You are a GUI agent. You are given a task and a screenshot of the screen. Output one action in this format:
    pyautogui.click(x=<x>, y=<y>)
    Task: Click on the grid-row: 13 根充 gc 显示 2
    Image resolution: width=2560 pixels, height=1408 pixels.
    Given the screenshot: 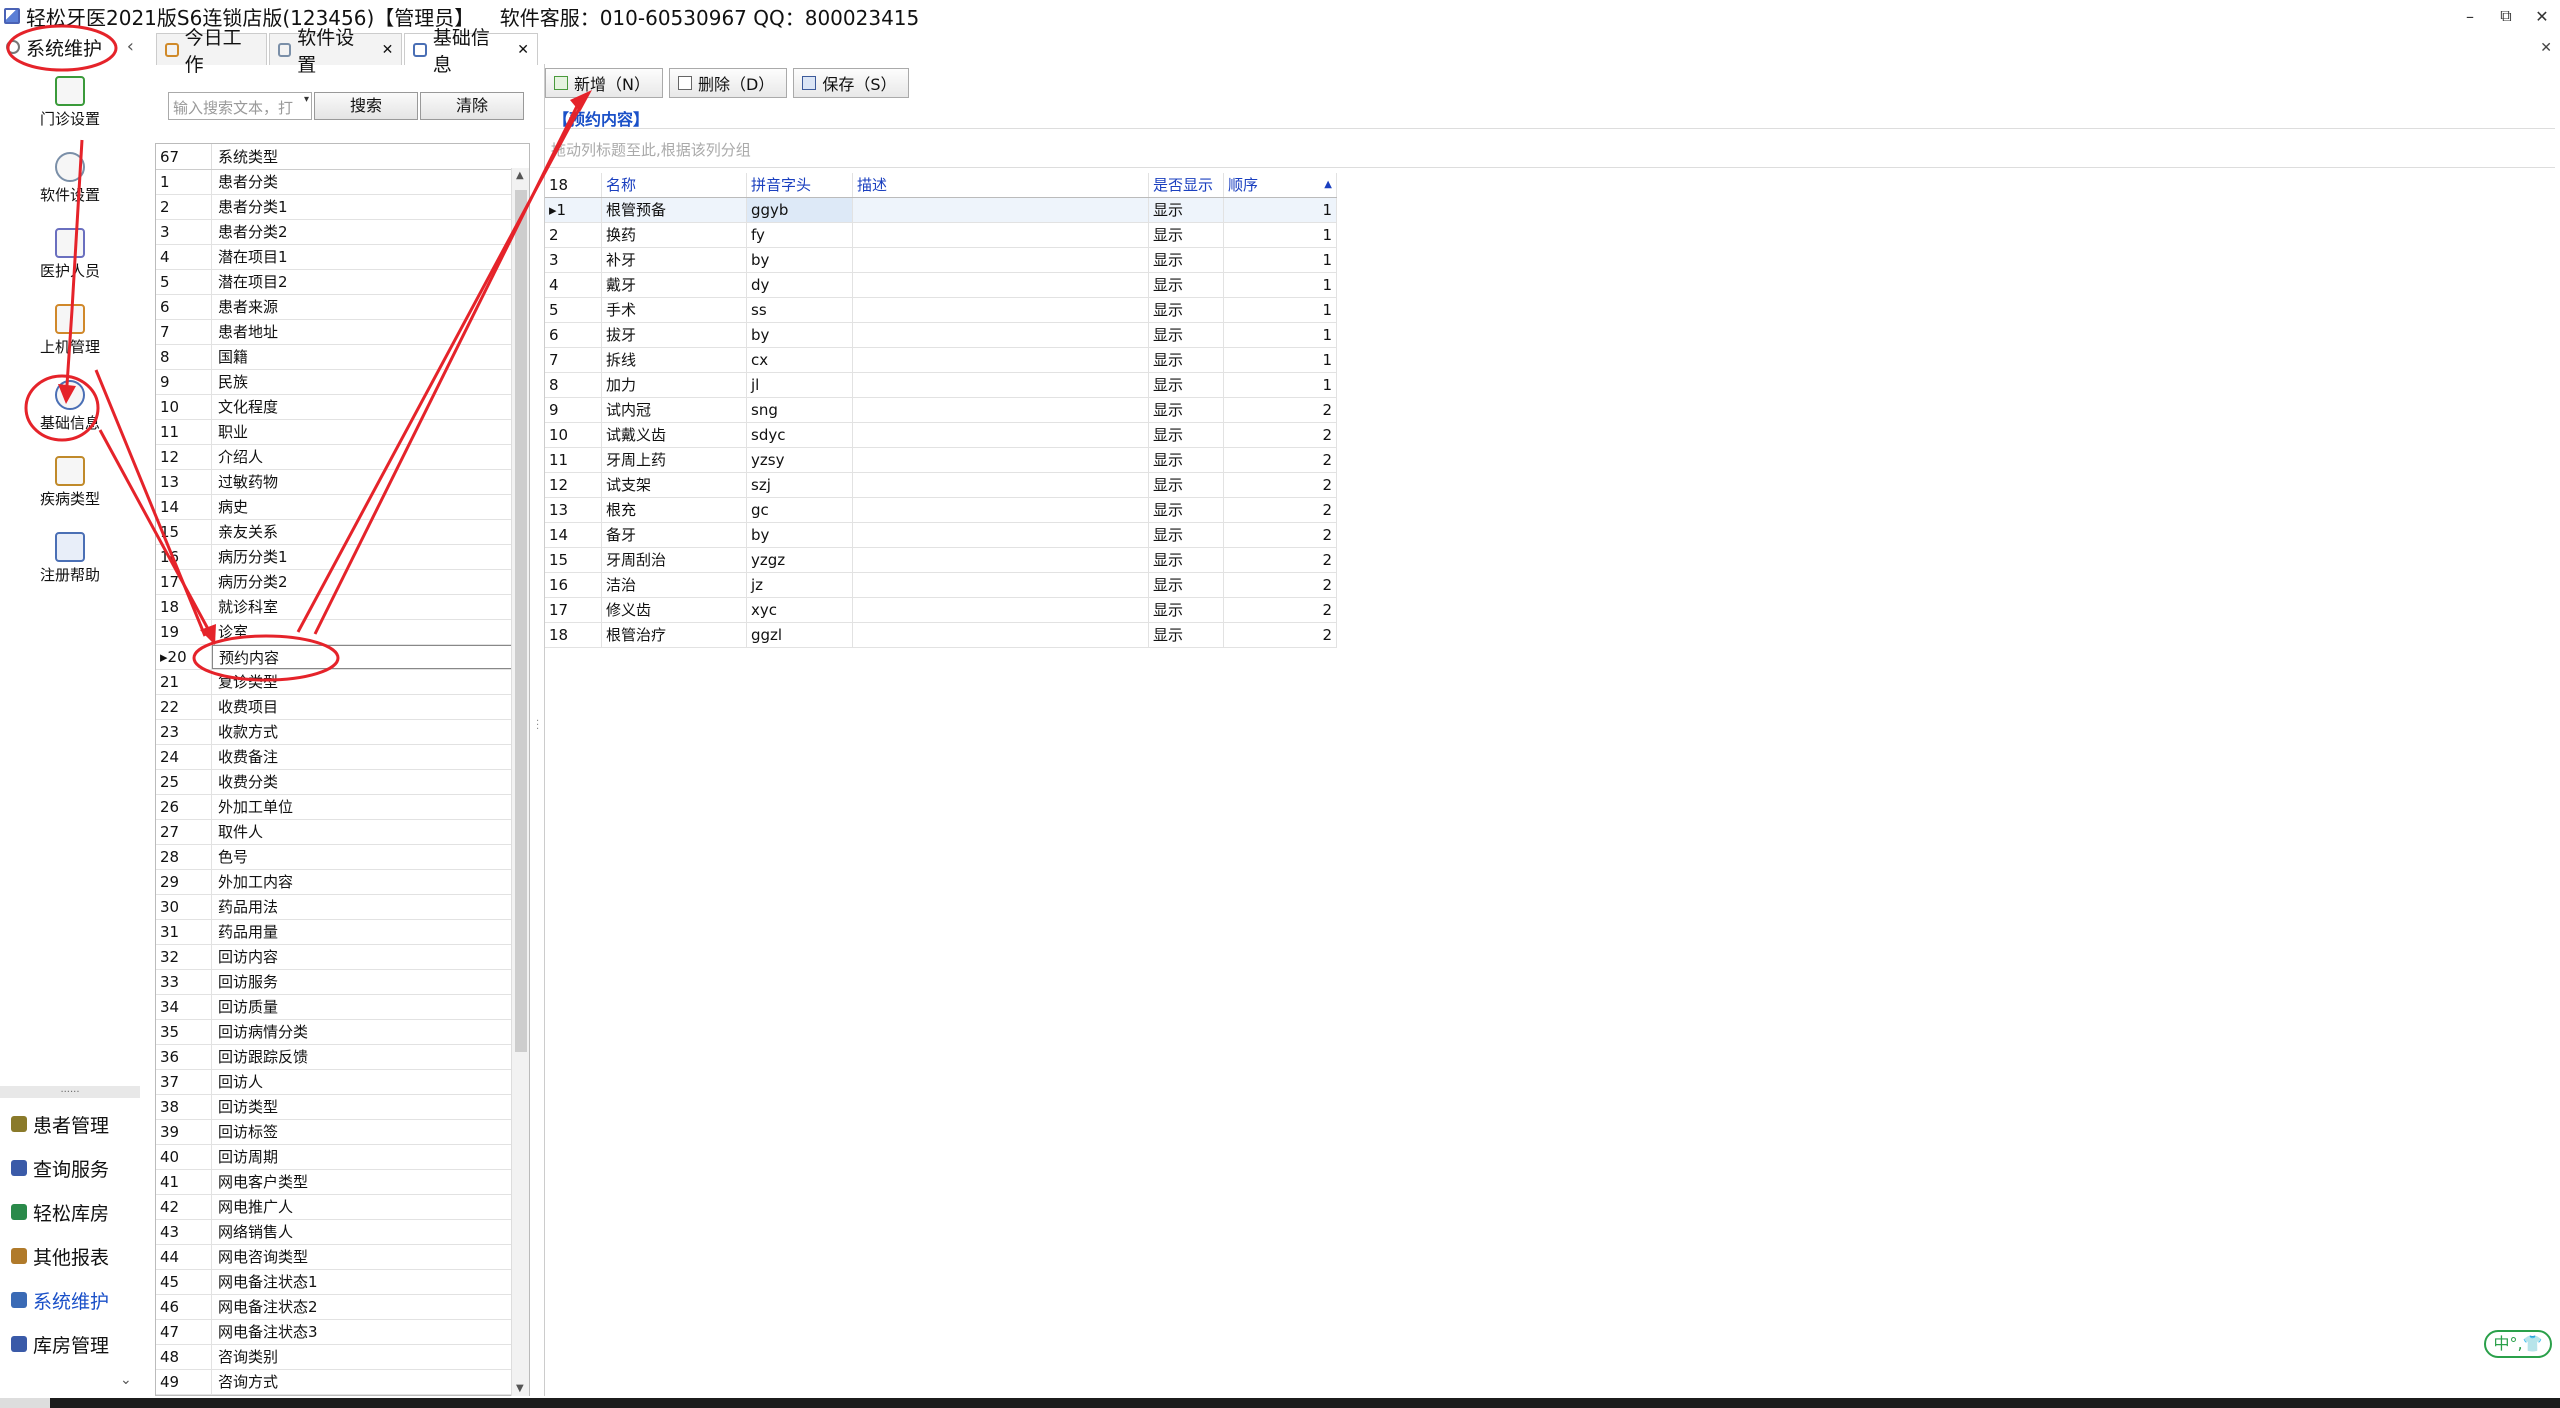 What is the action you would take?
    pyautogui.click(x=941, y=510)
    